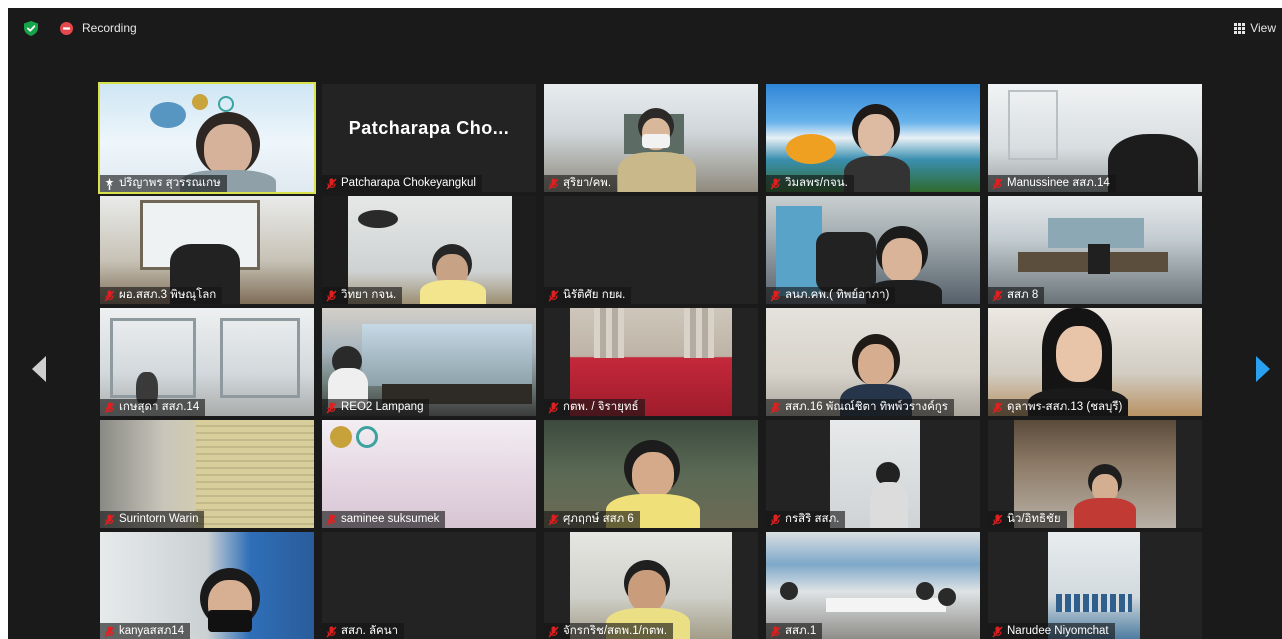 The image size is (1282, 639). I want to click on shield-check-icon, so click(31, 28).